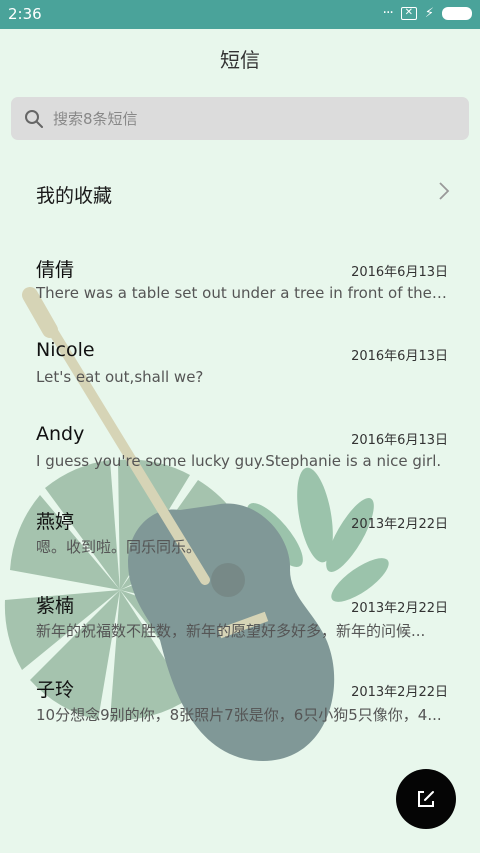 This screenshot has height=853, width=480. Describe the element at coordinates (65, 350) in the screenshot. I see `contact-name: Nicole` at that location.